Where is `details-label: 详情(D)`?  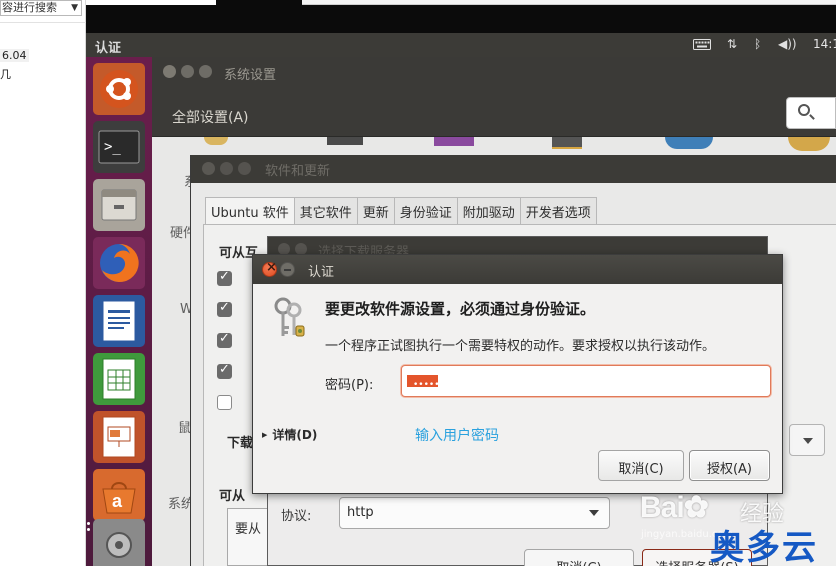
details-label: 详情(D) is located at coordinates (295, 435).